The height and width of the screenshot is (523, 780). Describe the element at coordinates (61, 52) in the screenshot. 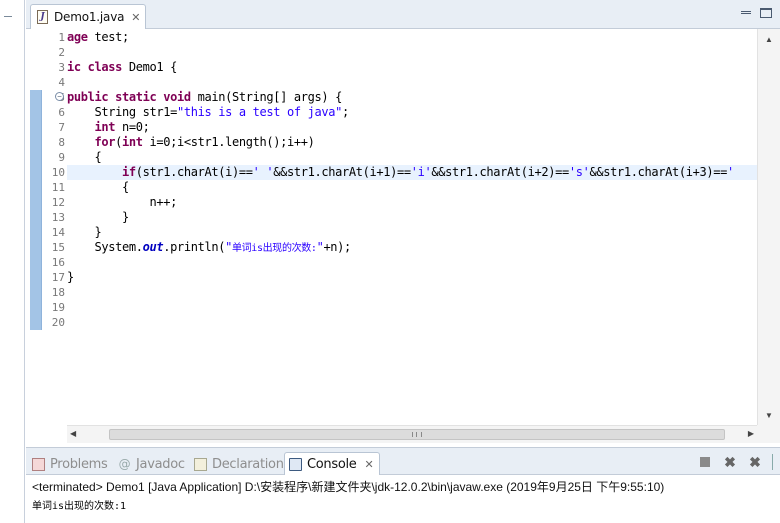

I see `line-number: 2` at that location.